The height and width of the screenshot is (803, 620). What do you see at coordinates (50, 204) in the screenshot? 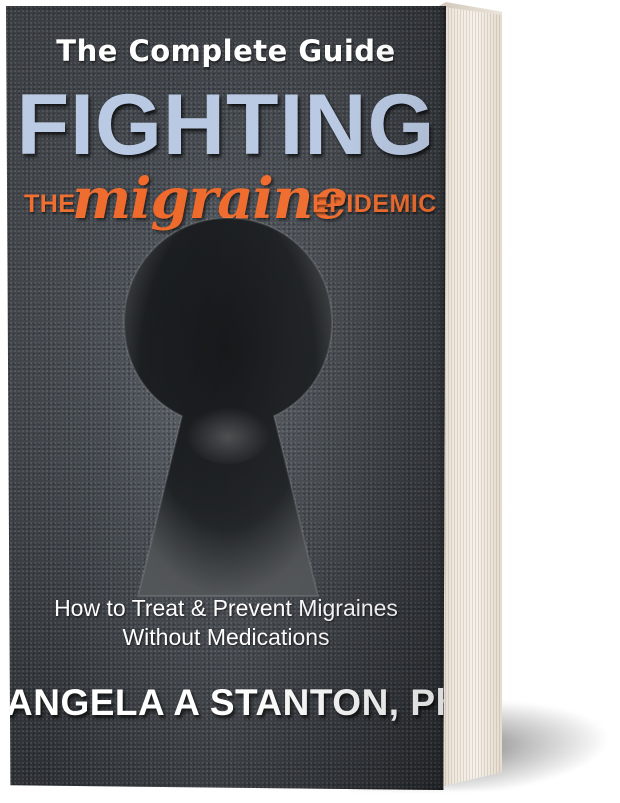
I see `title-prefix: THE` at bounding box center [50, 204].